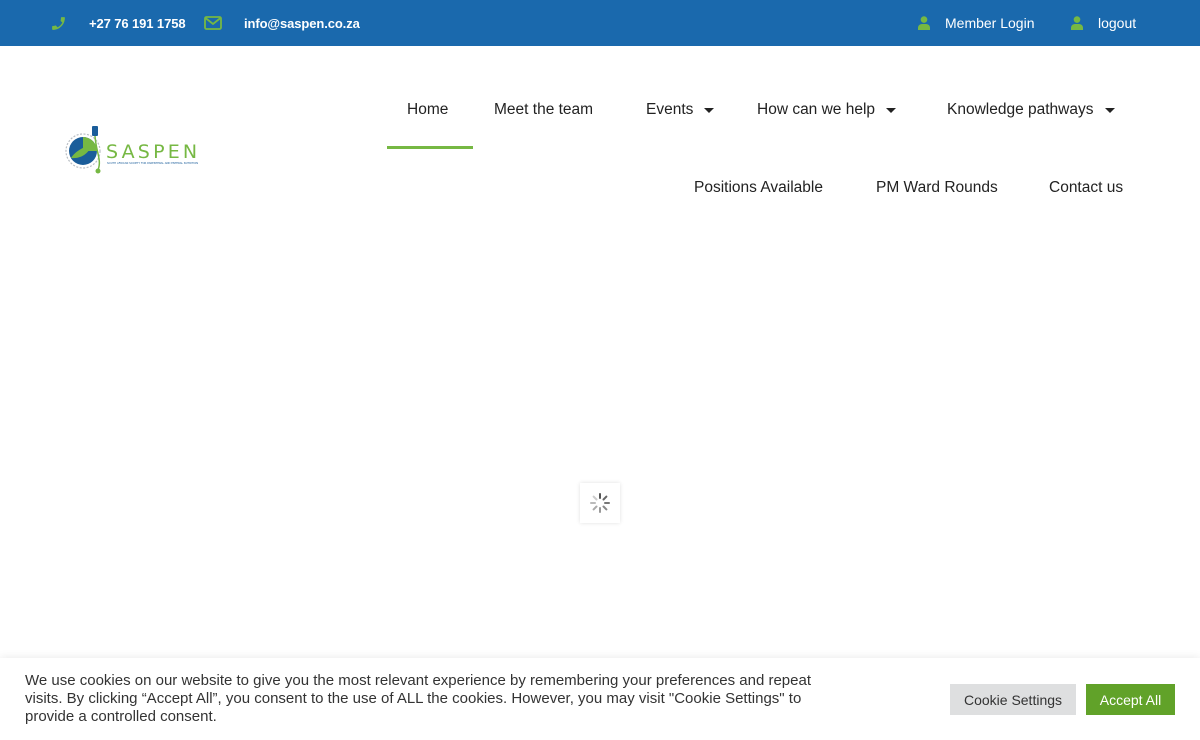  I want to click on nav-item-label: Home, so click(428, 109).